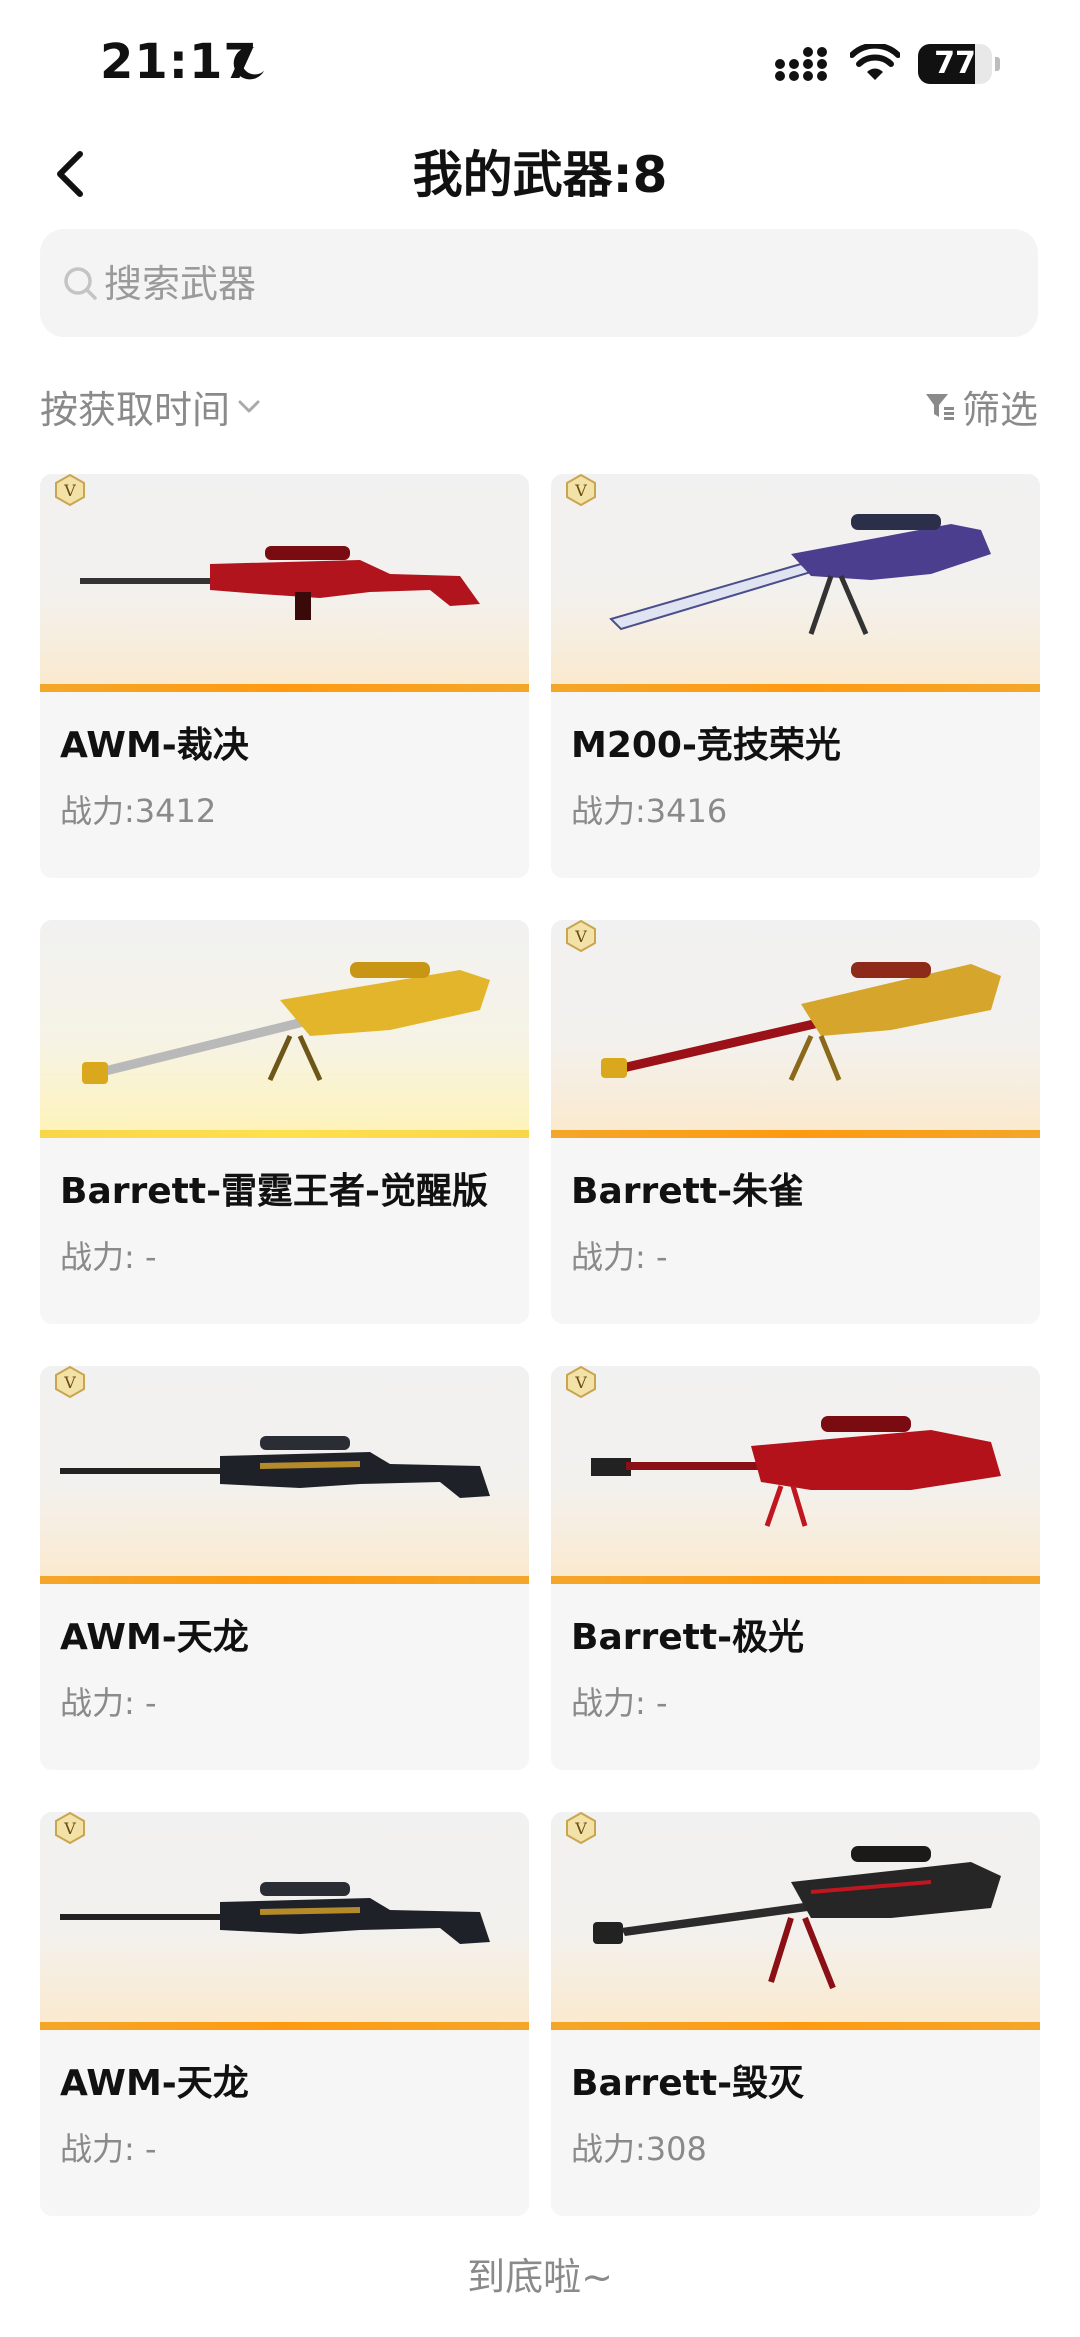 Image resolution: width=1080 pixels, height=2337 pixels. I want to click on weapon-card: V M200-竞技荣光 战力:3416, so click(795, 676).